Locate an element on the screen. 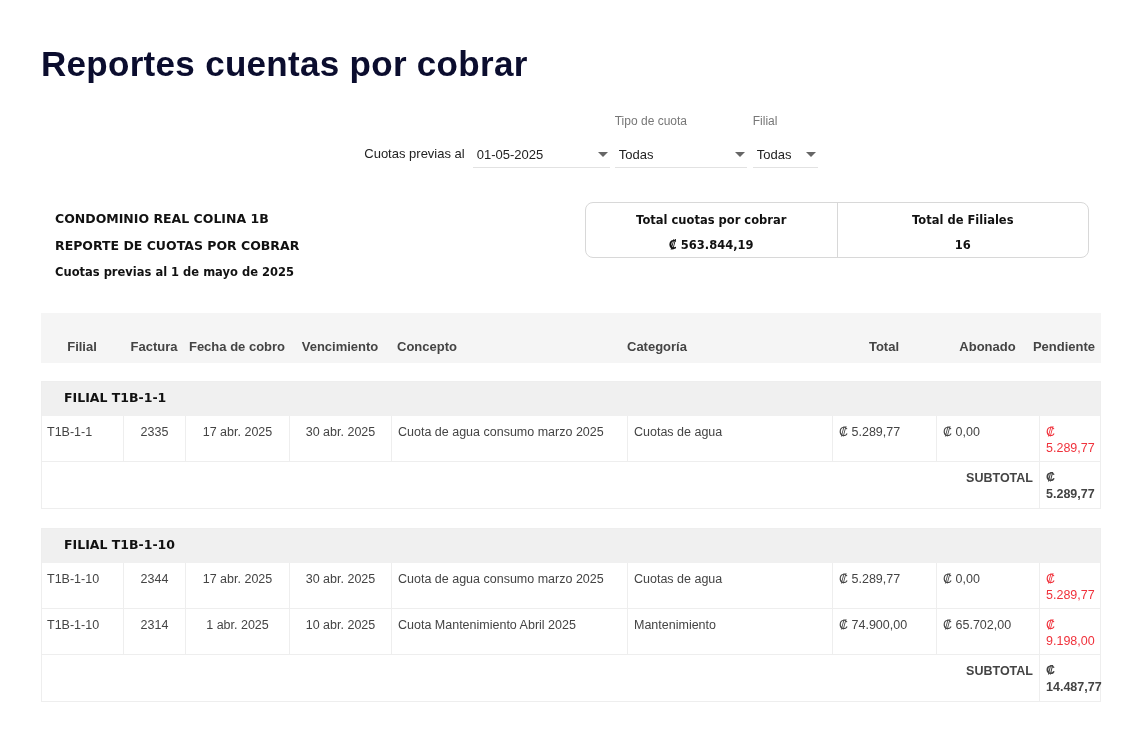 This screenshot has height=736, width=1142. table-cell: 2335 is located at coordinates (155, 438).